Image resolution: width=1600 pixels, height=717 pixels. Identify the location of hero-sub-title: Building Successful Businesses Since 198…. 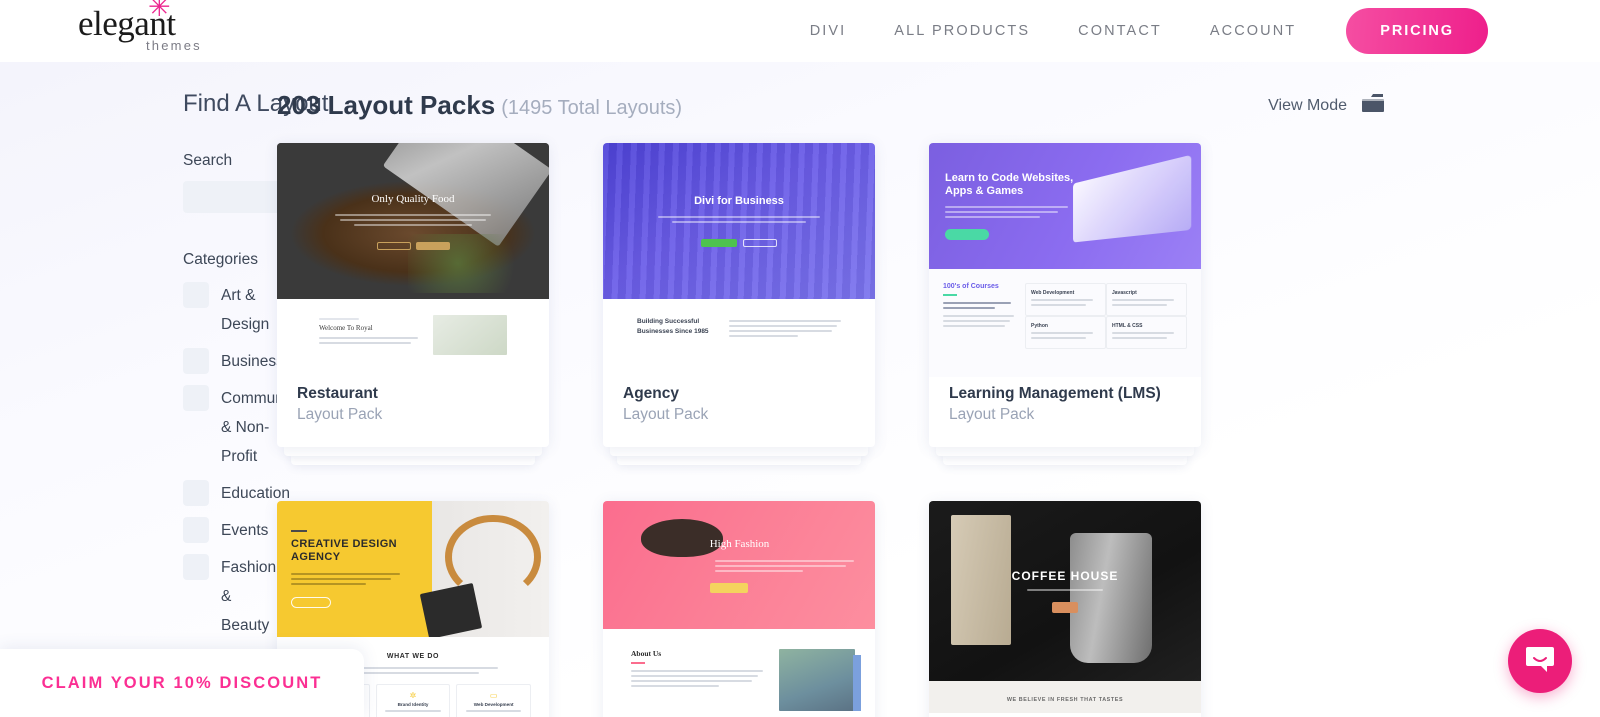
(673, 326).